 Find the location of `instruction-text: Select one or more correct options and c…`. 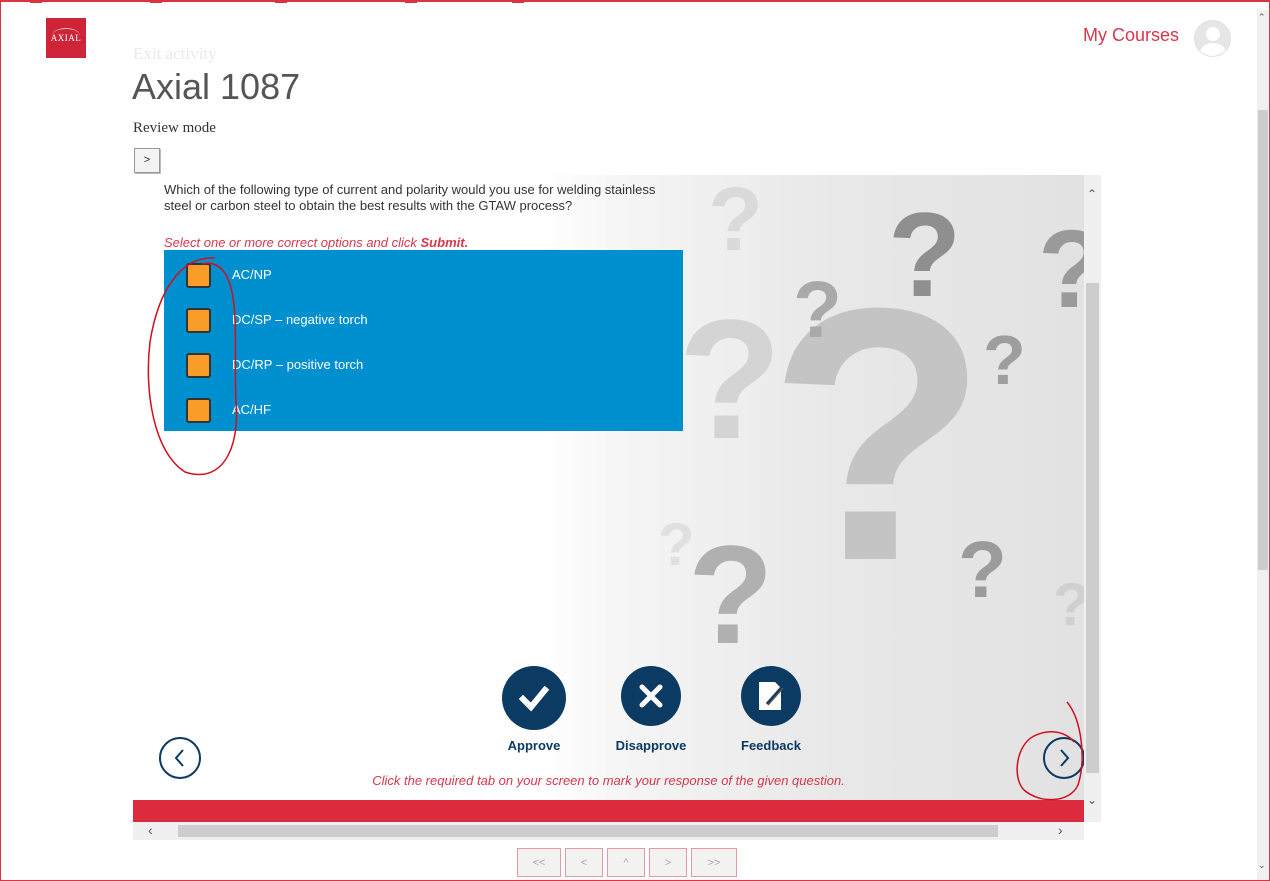

instruction-text: Select one or more correct options and c… is located at coordinates (316, 242).